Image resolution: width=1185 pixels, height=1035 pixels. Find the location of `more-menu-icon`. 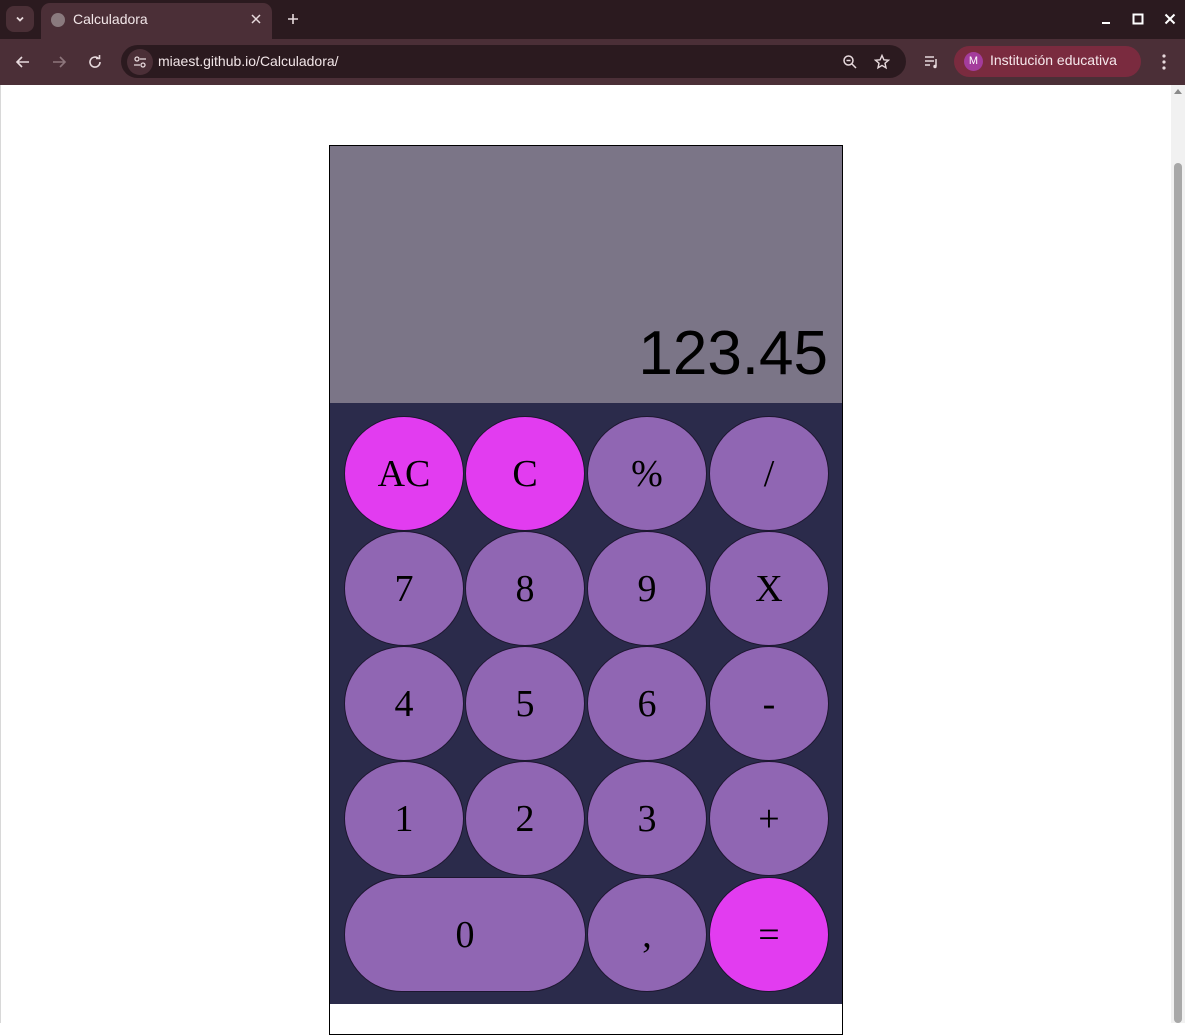

more-menu-icon is located at coordinates (1164, 62).